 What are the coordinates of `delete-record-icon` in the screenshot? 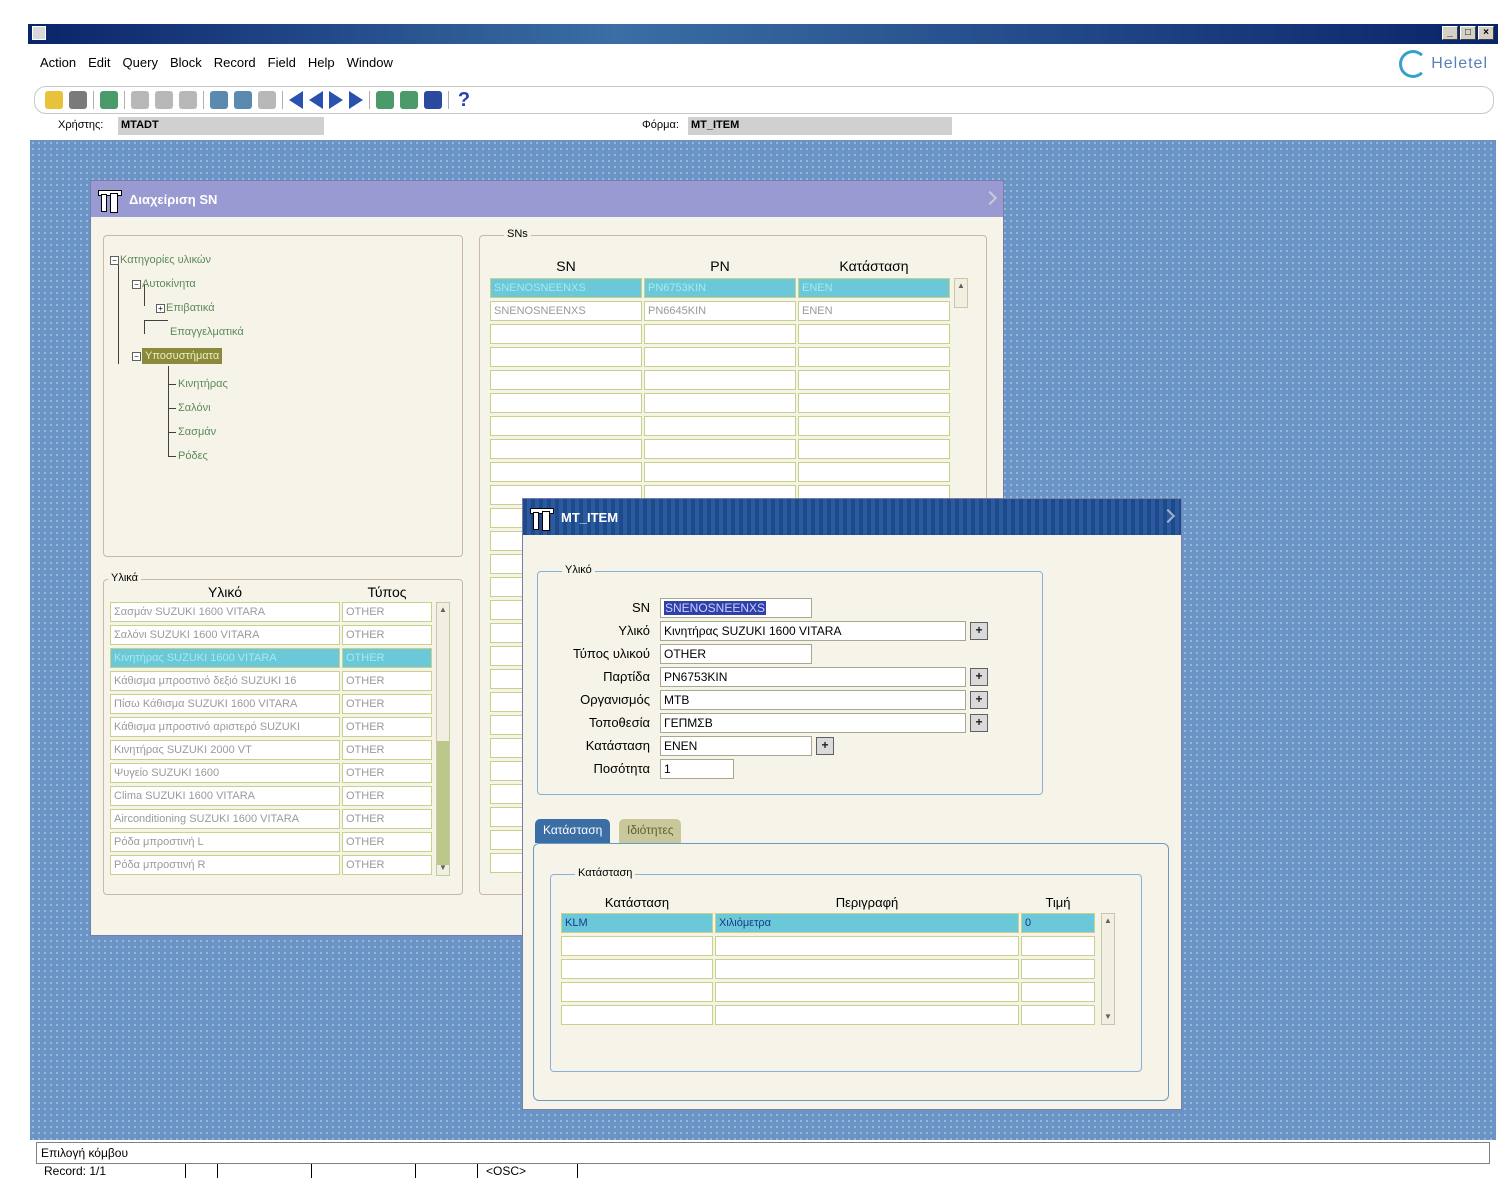 It's located at (243, 100).